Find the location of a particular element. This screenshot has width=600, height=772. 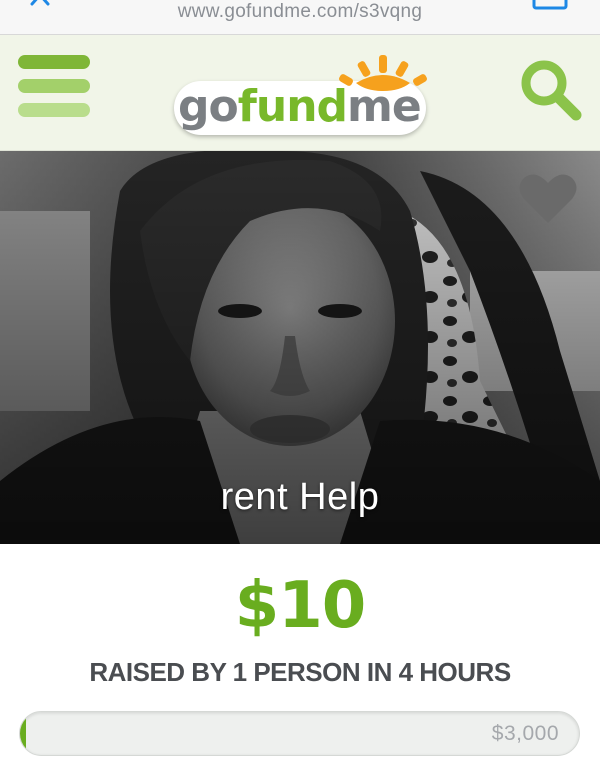

progress-fill is located at coordinates (23, 733).